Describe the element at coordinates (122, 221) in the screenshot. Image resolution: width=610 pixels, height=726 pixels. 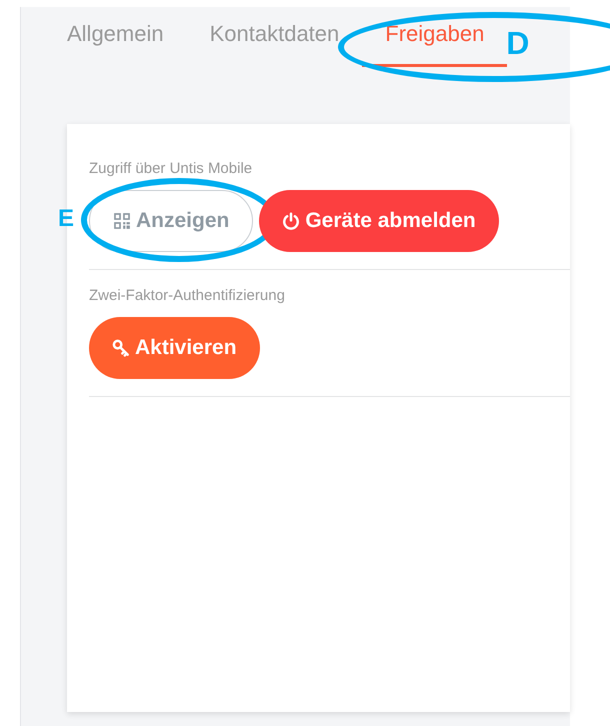
I see `qr-code-icon` at that location.